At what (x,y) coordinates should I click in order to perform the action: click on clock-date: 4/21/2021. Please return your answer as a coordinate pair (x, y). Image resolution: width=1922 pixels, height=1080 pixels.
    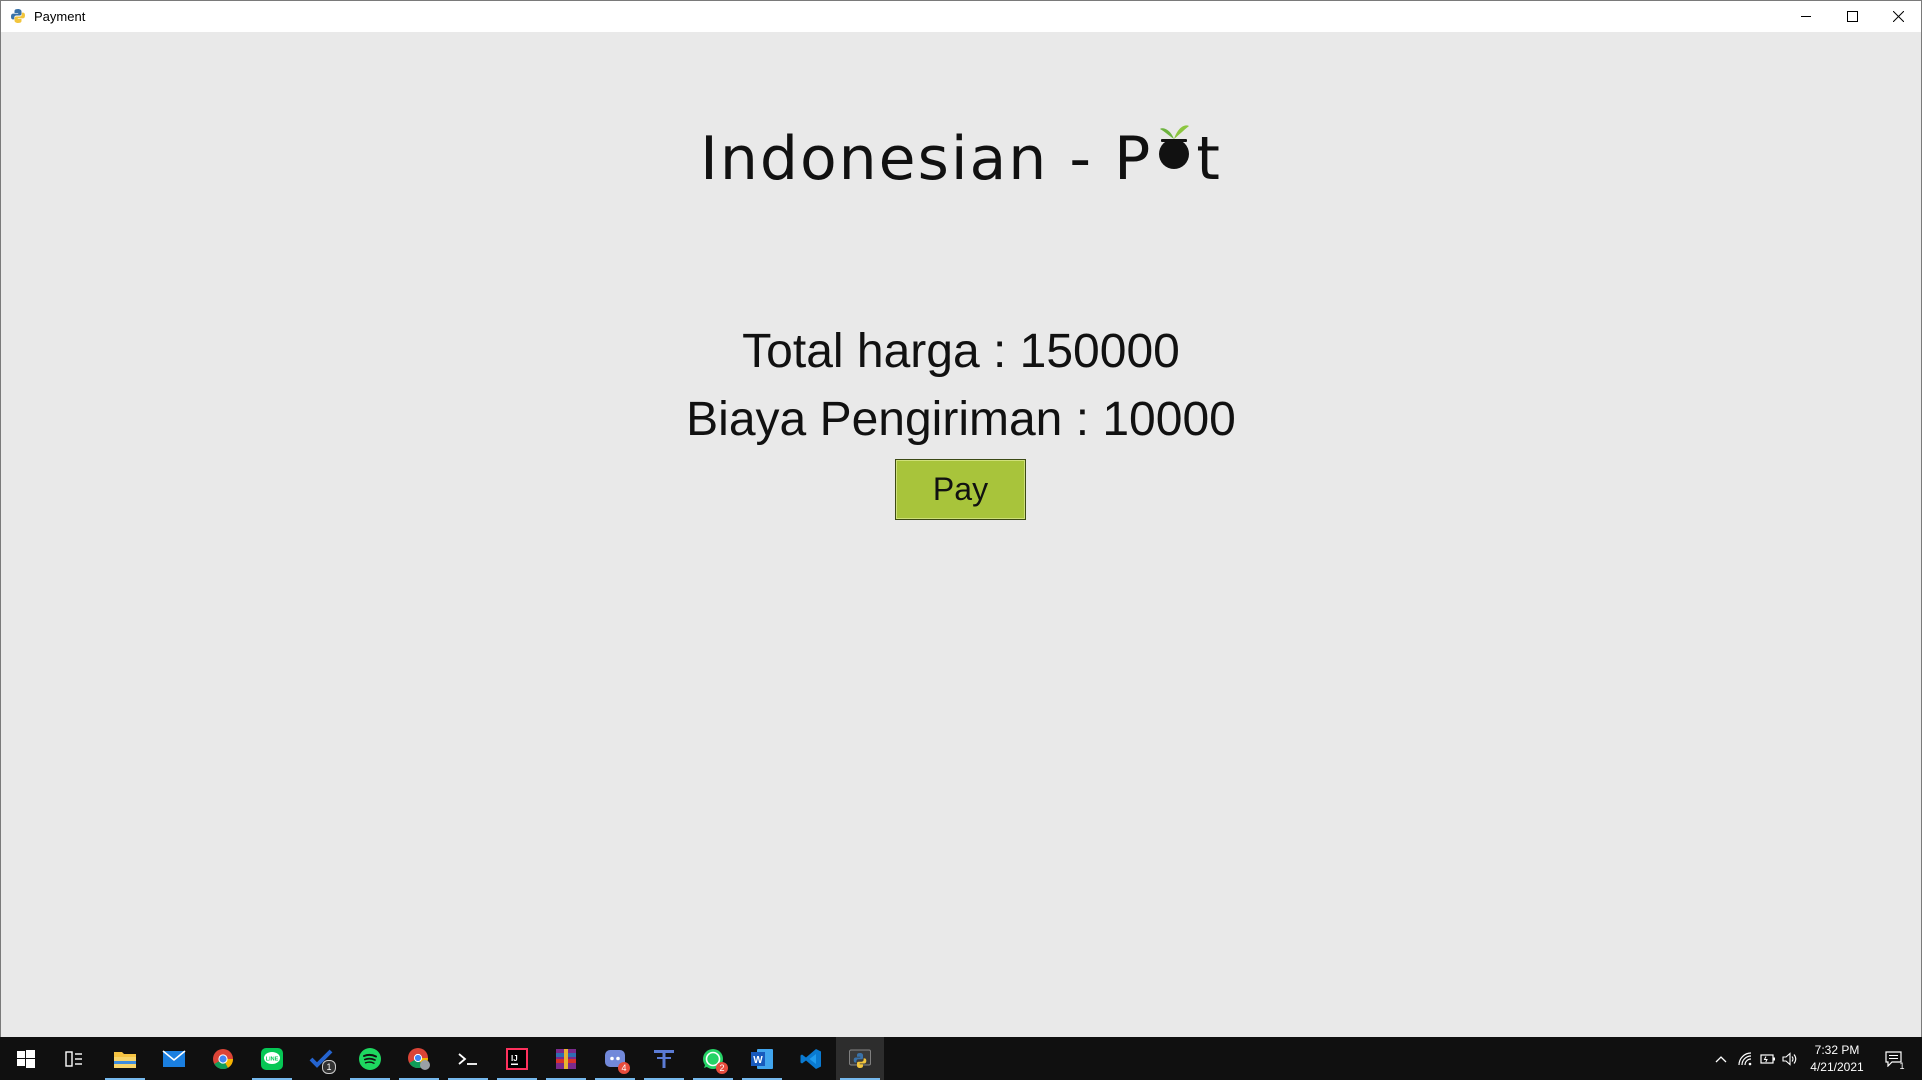
    Looking at the image, I should click on (1837, 1067).